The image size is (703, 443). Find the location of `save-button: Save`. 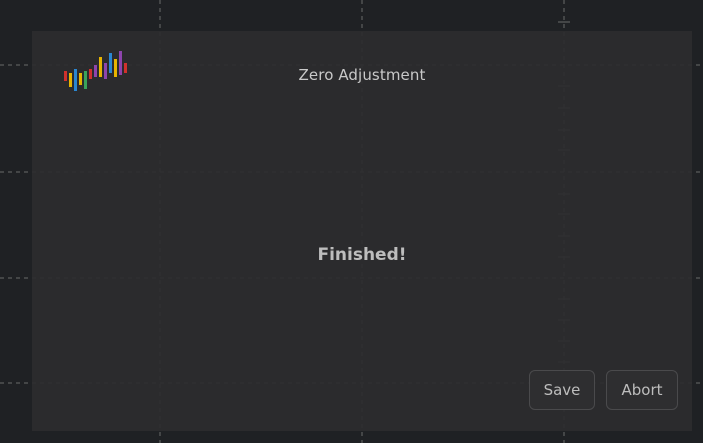

save-button: Save is located at coordinates (562, 390).